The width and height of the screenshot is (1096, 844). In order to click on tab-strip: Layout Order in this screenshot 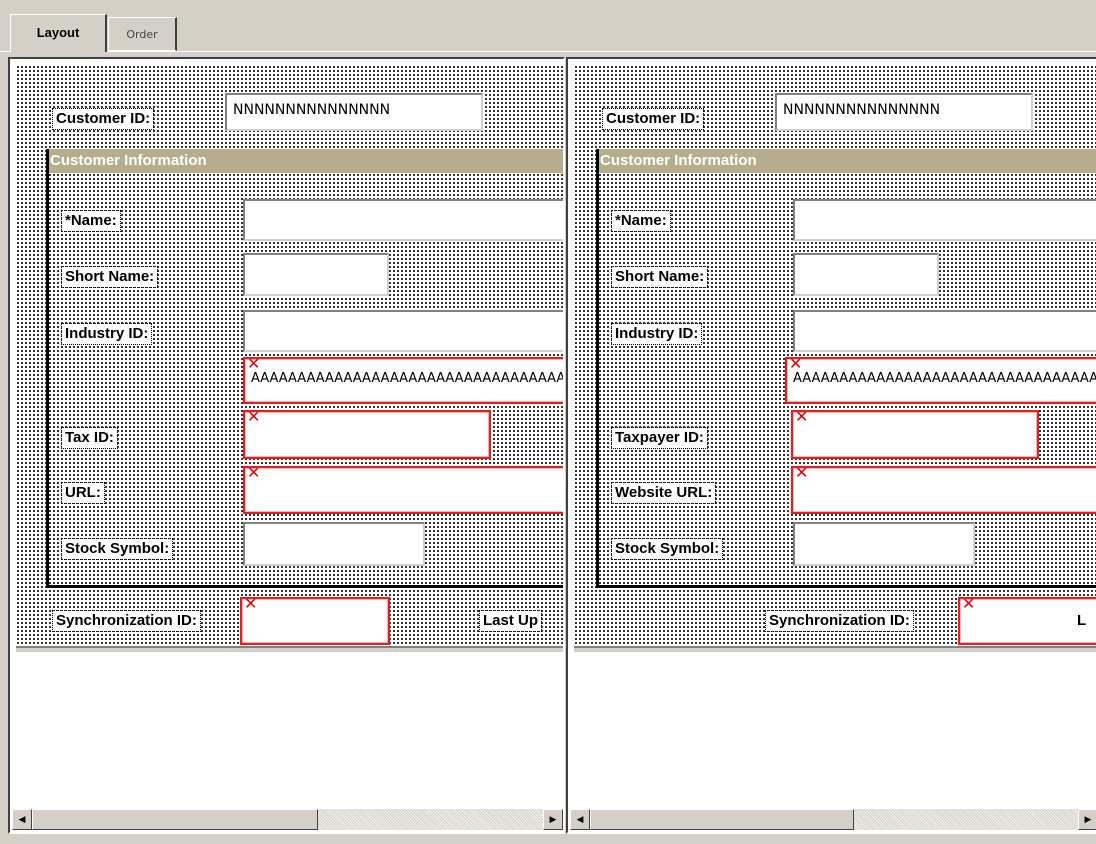, I will do `click(548, 26)`.